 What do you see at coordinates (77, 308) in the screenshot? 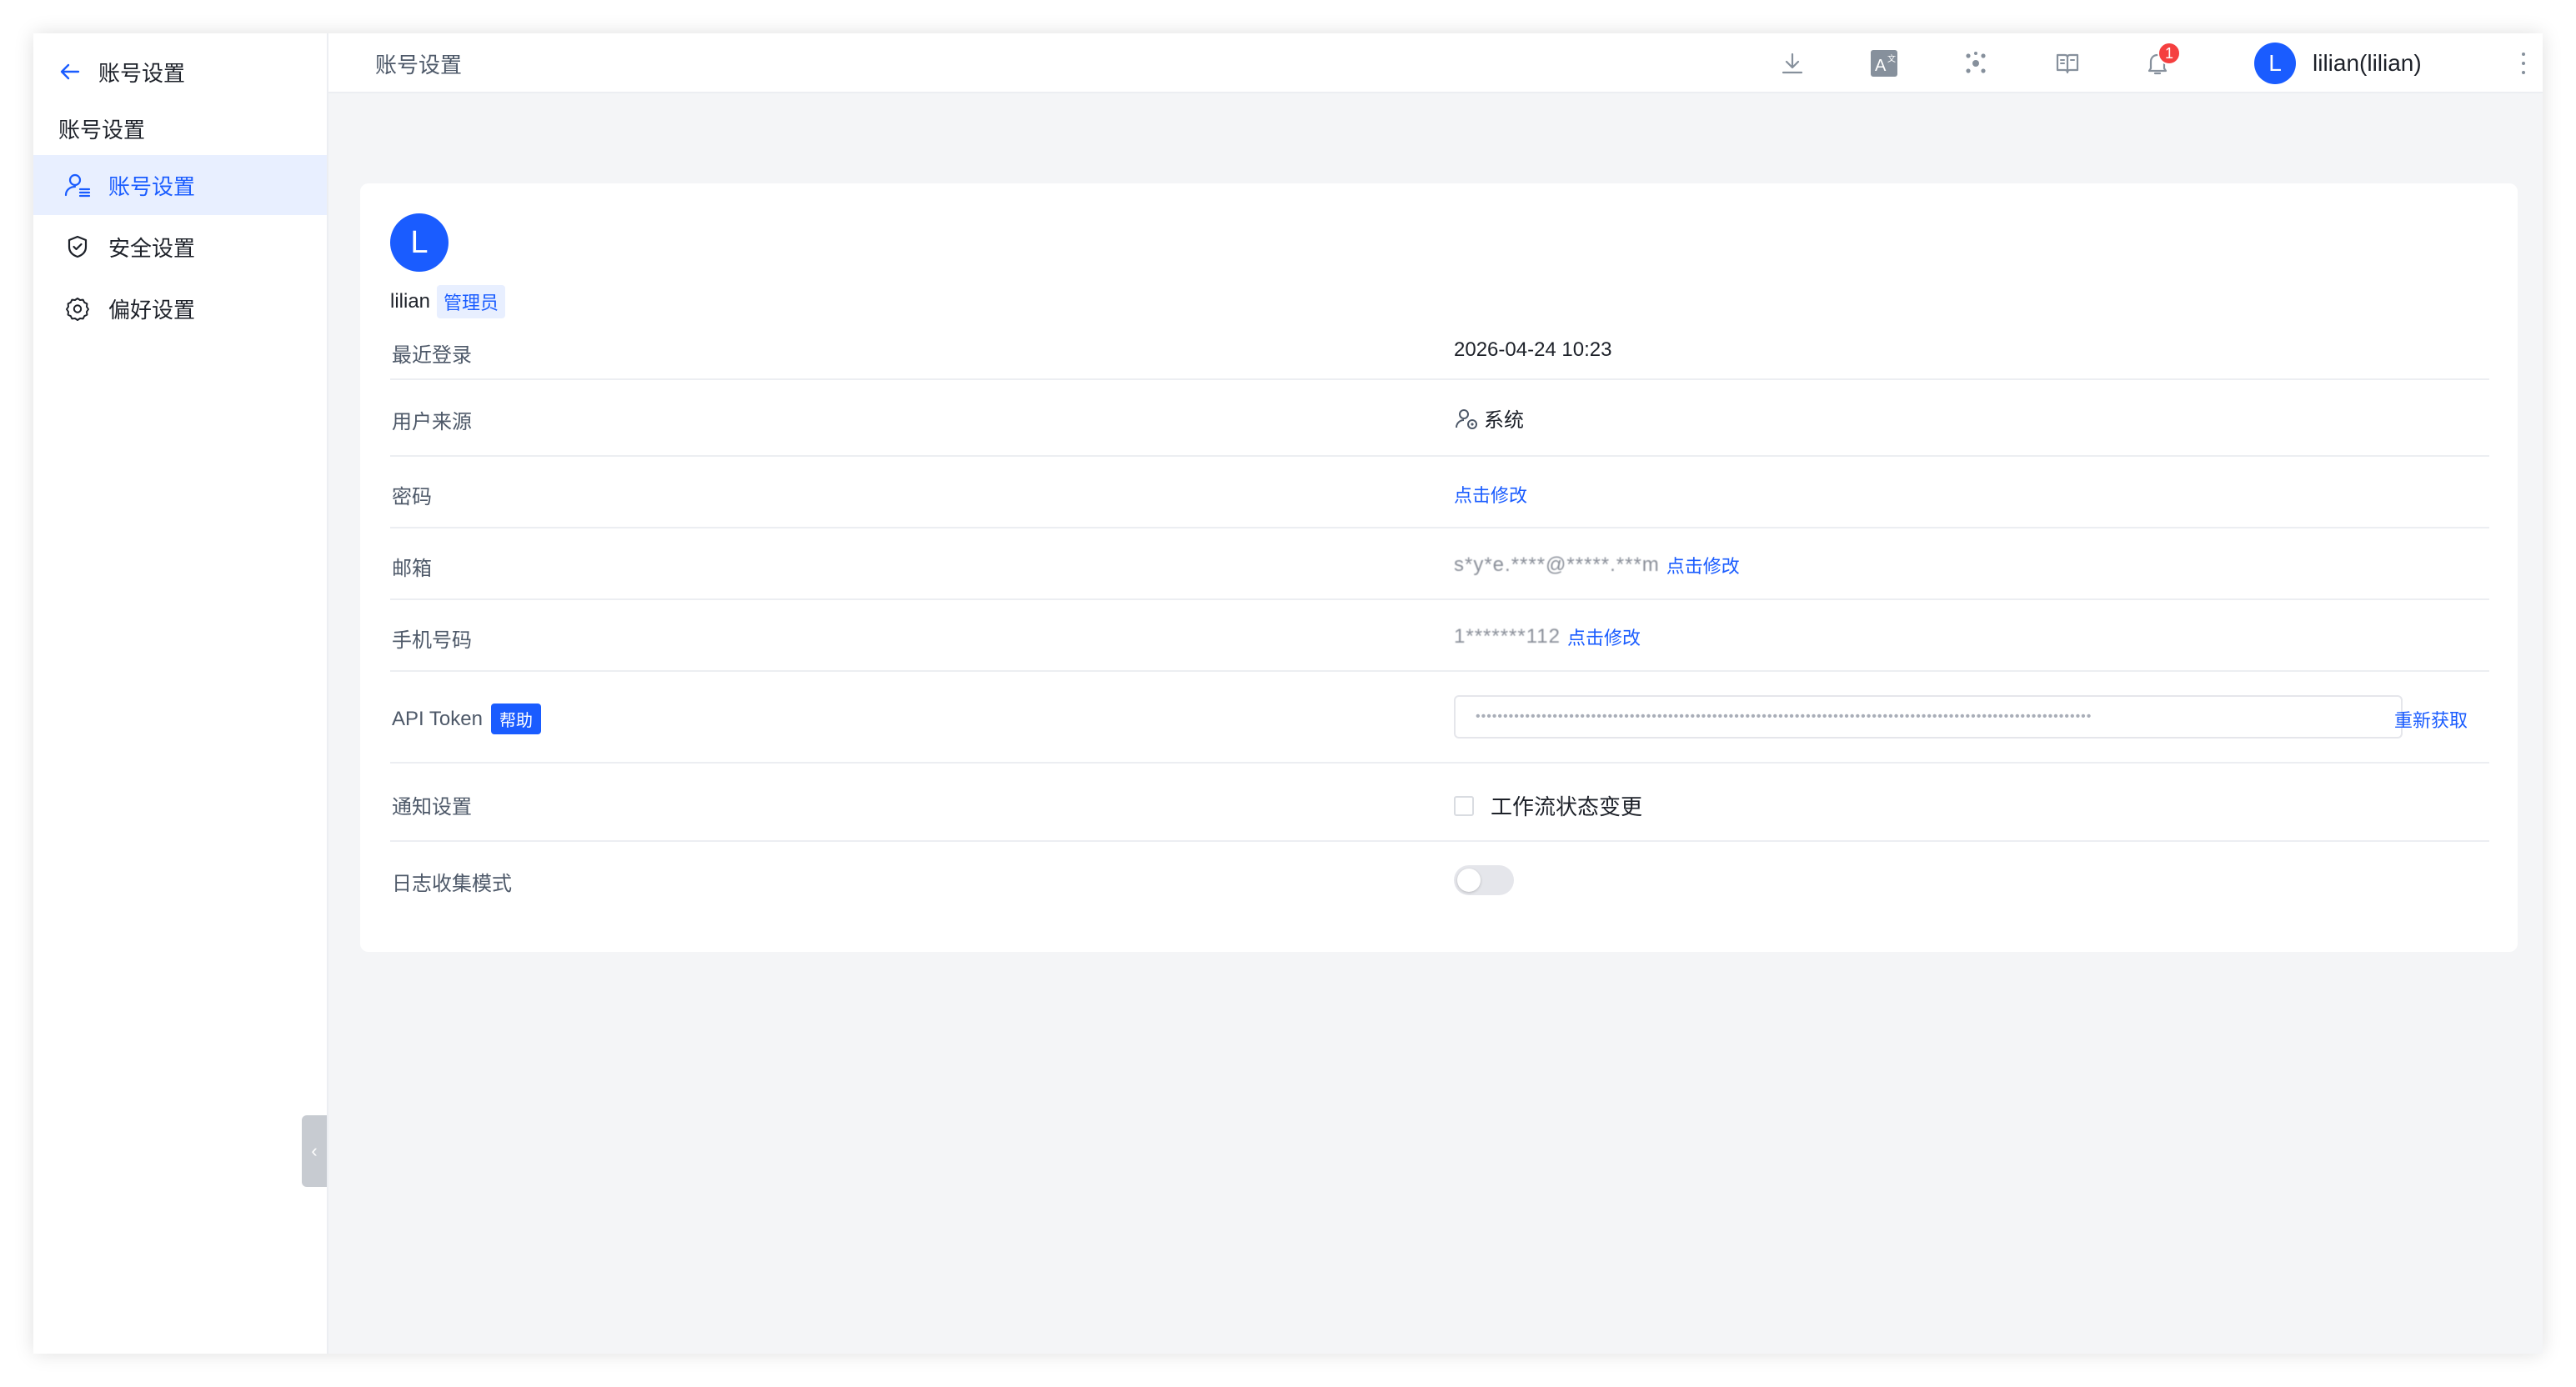
I see `gear-icon` at bounding box center [77, 308].